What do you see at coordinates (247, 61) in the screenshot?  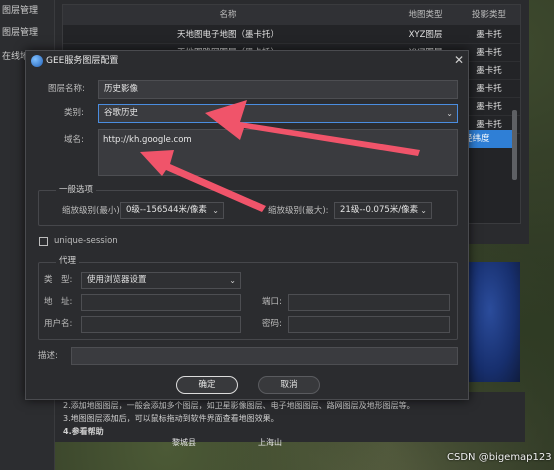 I see `dialog-titlebar: GEE服务图层配置 ✕` at bounding box center [247, 61].